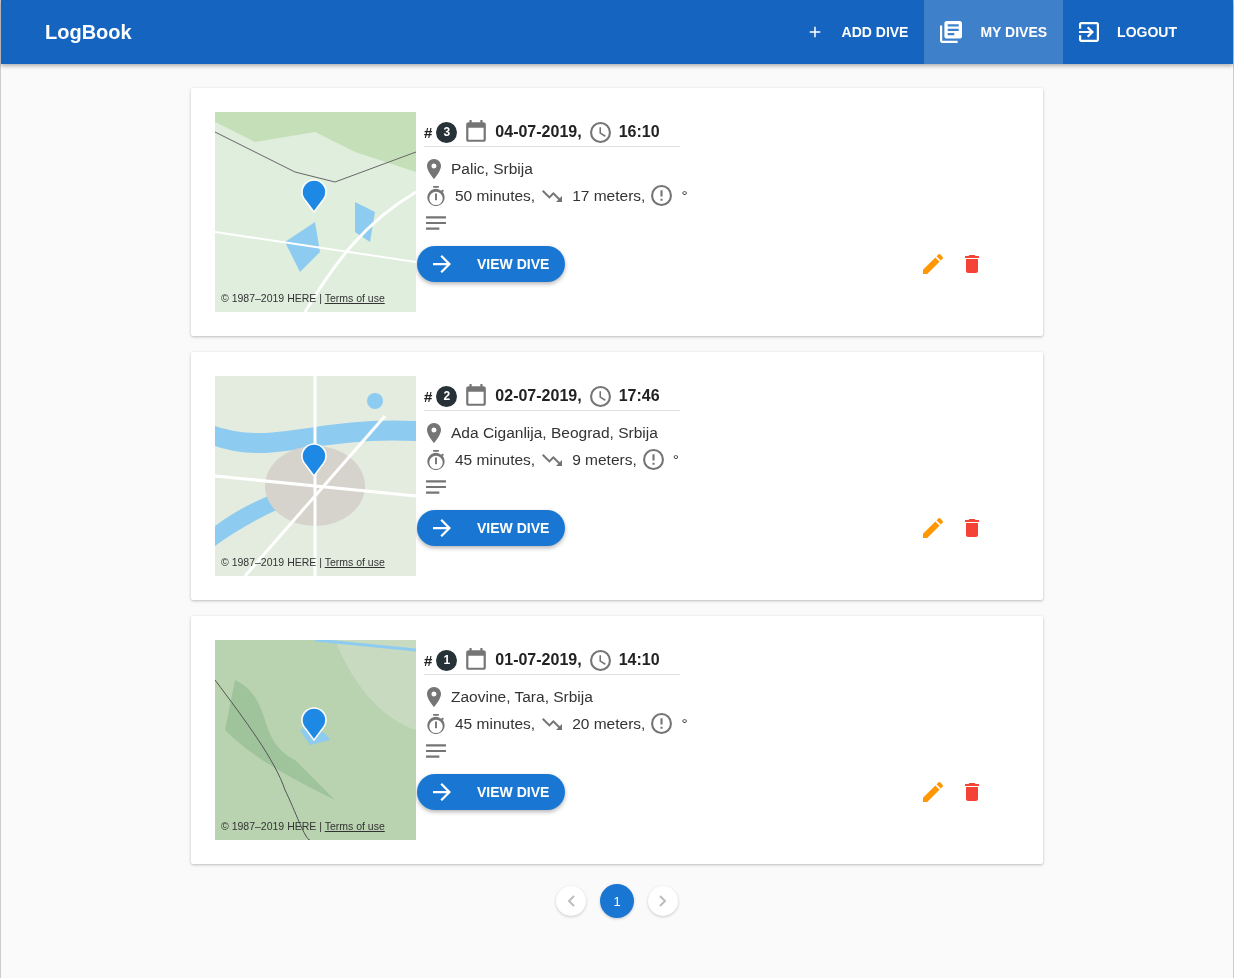  I want to click on list-icon, so click(951, 32).